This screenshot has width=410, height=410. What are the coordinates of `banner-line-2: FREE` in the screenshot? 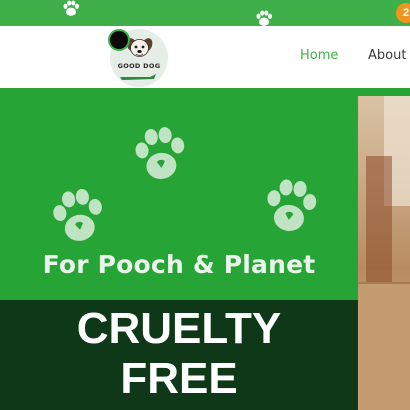 It's located at (179, 378).